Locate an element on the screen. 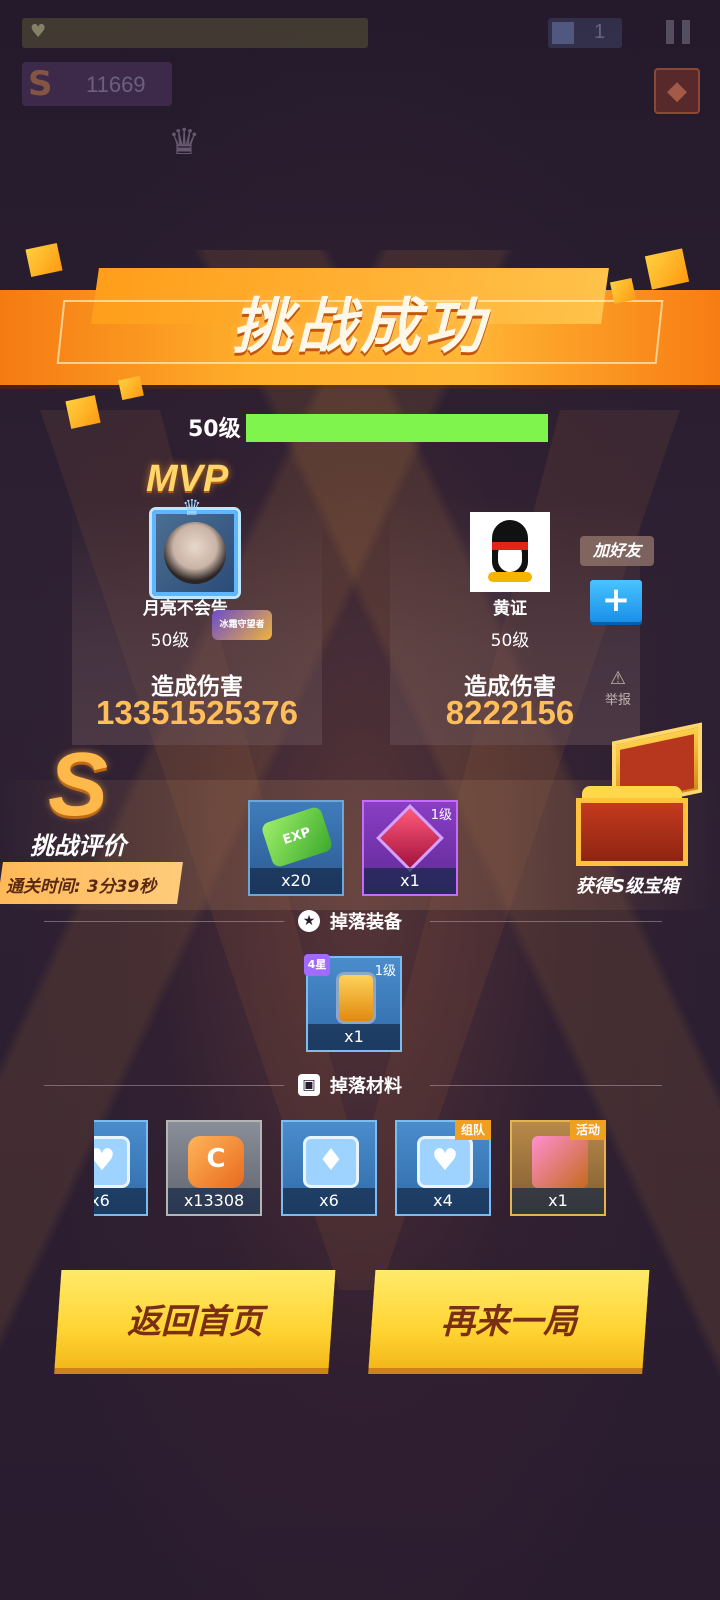 This screenshot has width=720, height=1600. reward-qty: x20 is located at coordinates (296, 881).